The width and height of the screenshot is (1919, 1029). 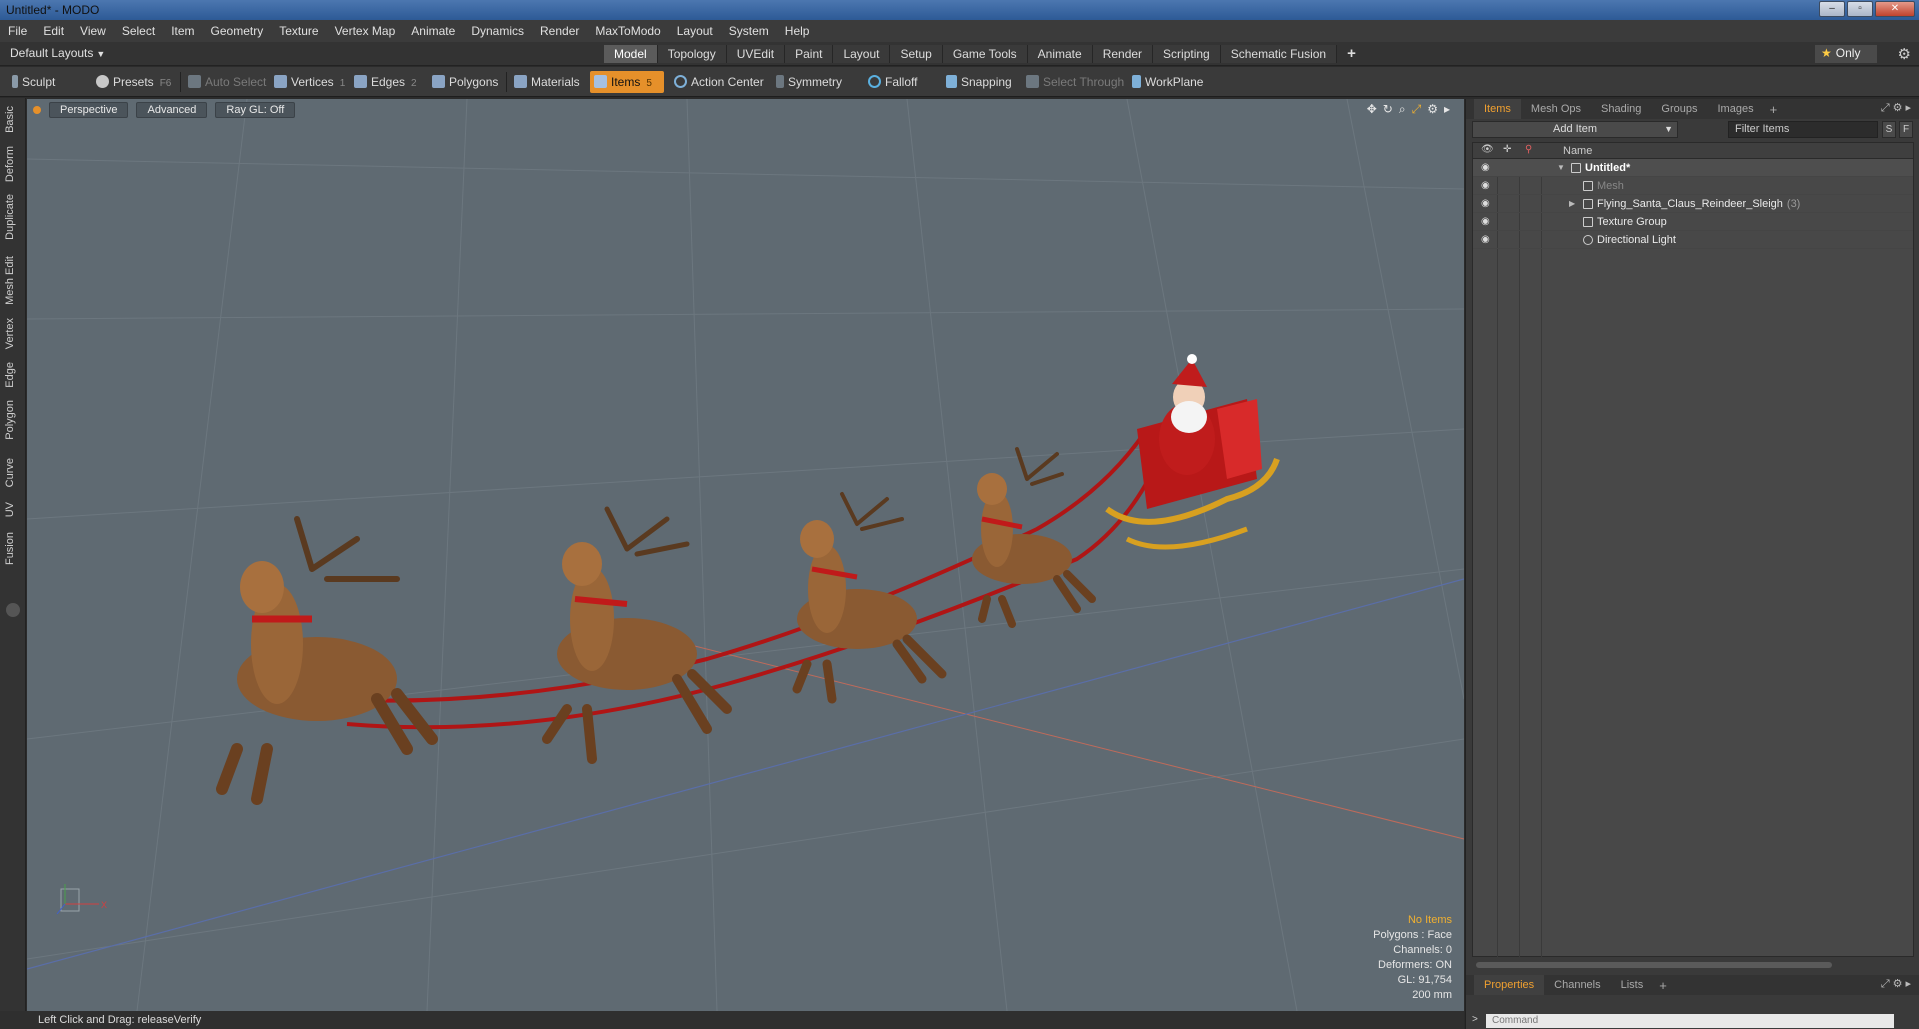 I want to click on tab-game-tools: Game Tools, so click(x=985, y=54).